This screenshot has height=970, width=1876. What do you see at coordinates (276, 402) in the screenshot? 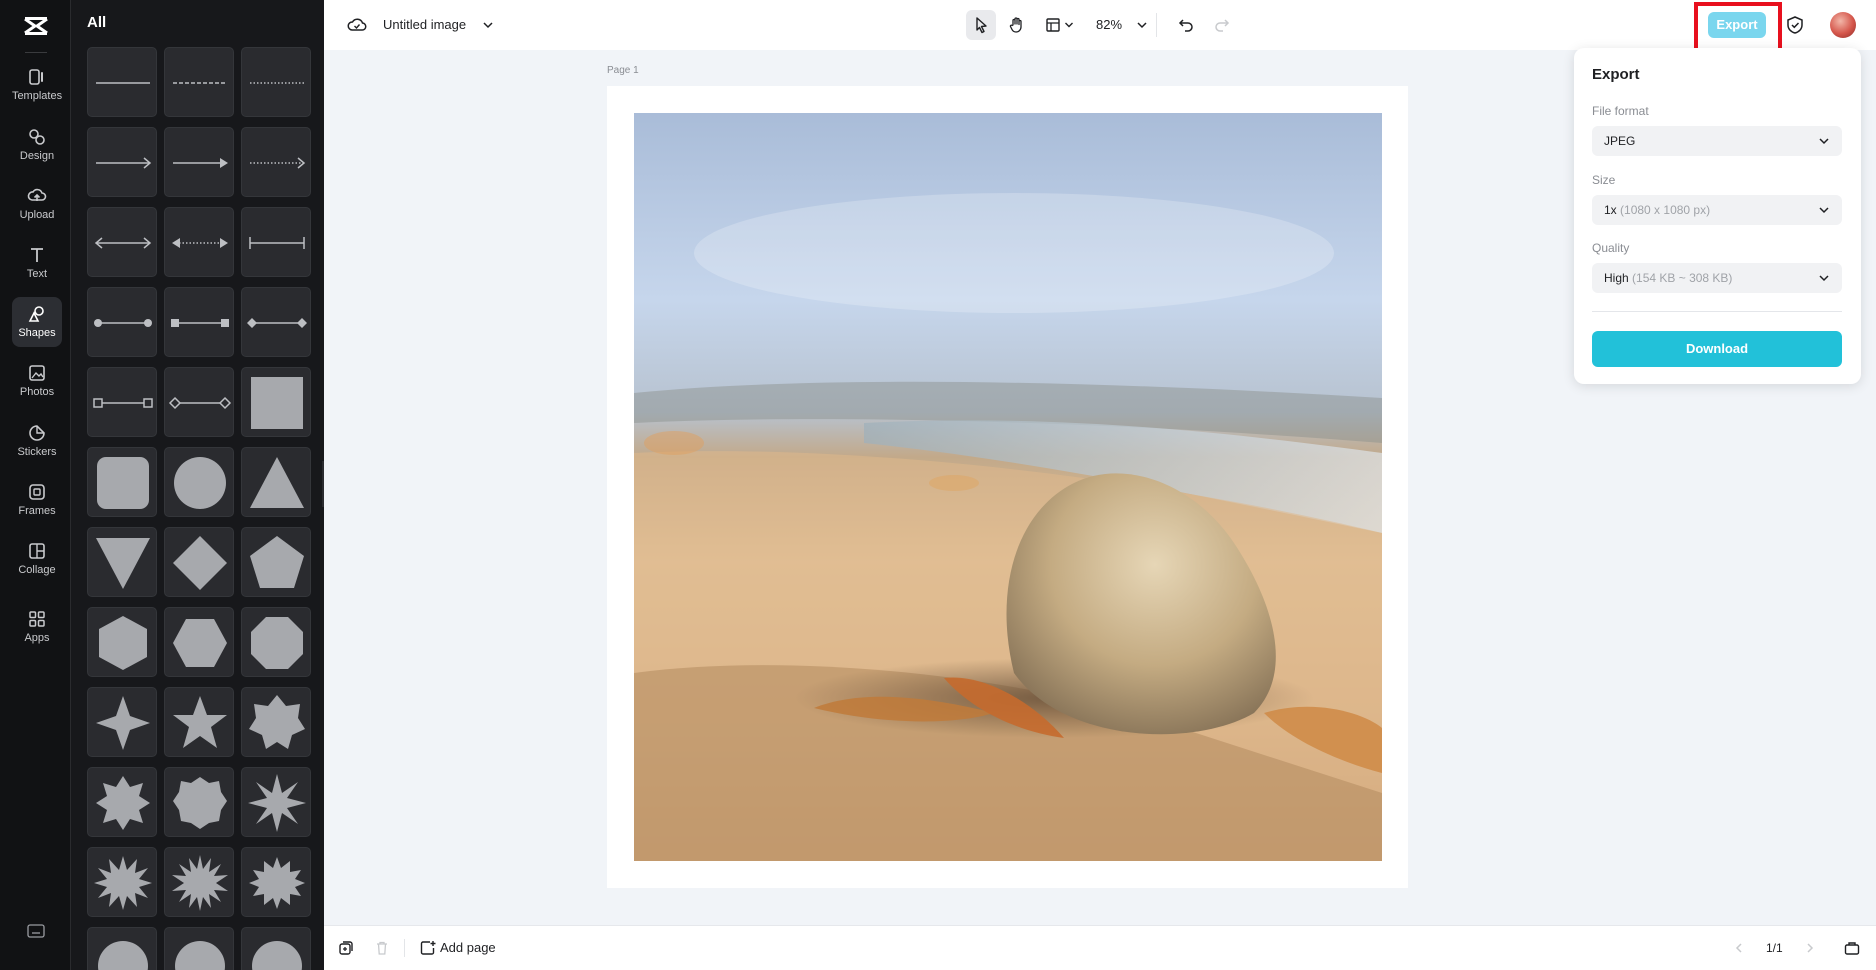
I see `shape-square` at bounding box center [276, 402].